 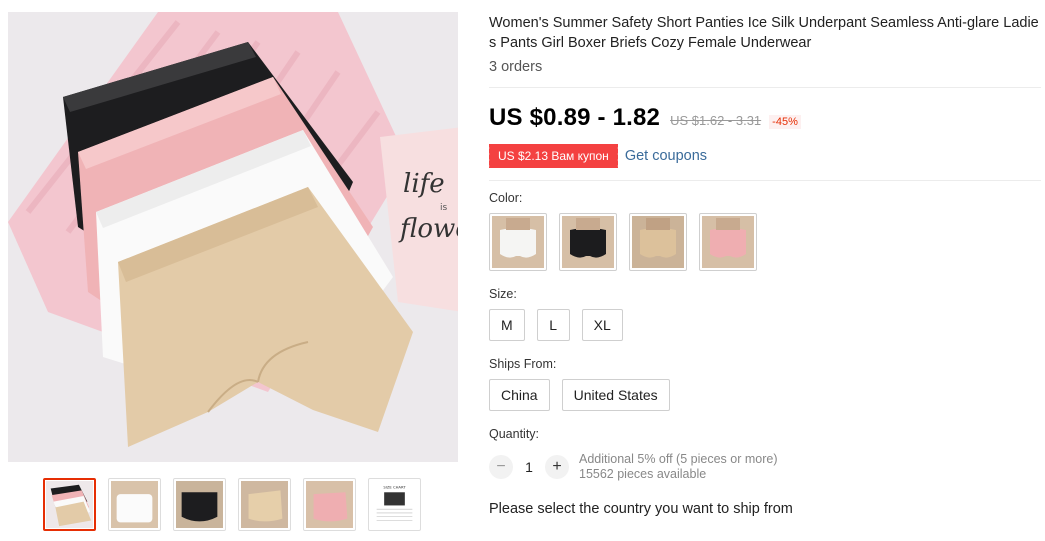 I want to click on coupon-notch-left, so click(x=489, y=156).